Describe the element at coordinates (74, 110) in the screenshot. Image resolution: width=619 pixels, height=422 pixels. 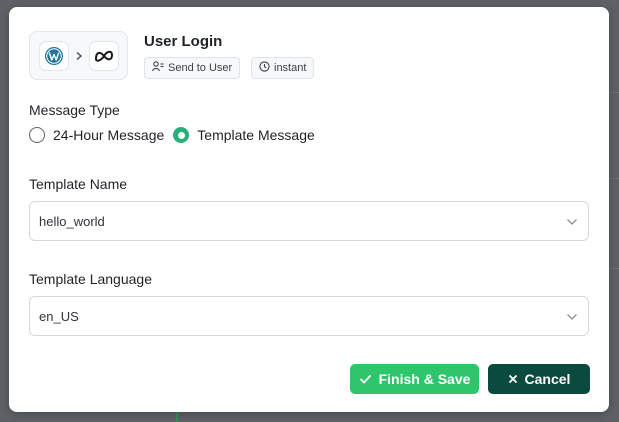
I see `message-type-label: Message Type` at that location.